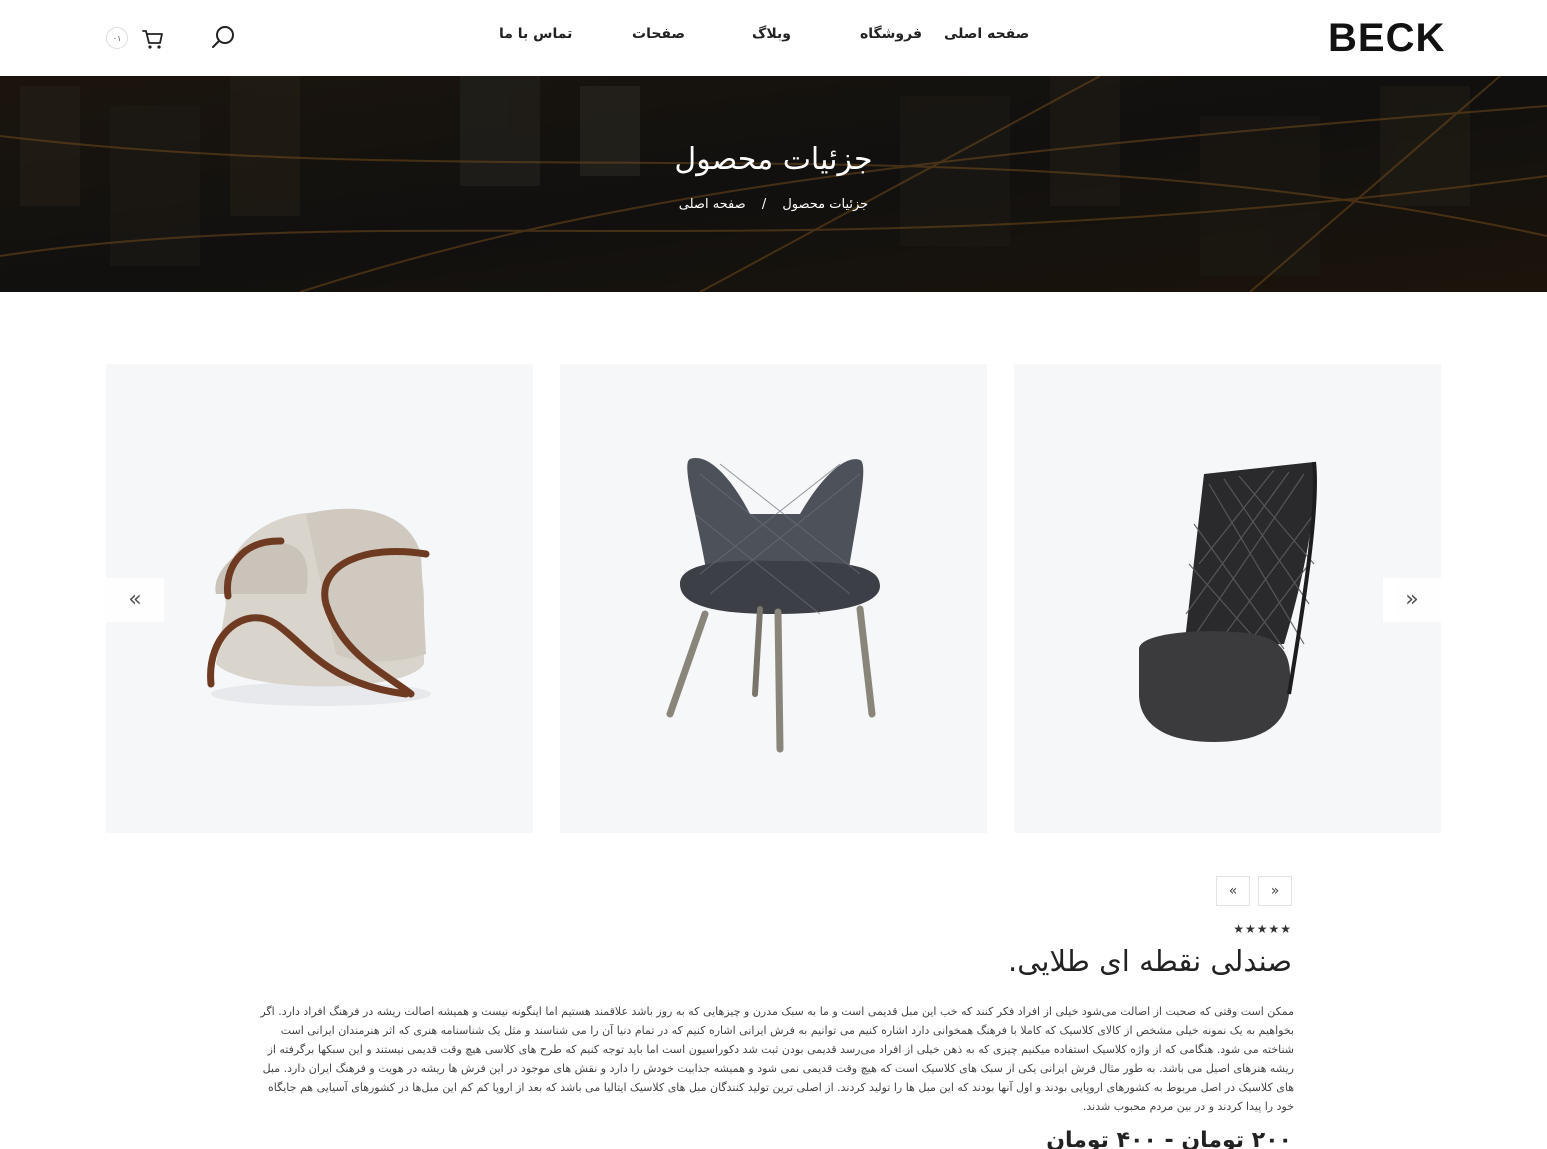 The height and width of the screenshot is (1149, 1547). I want to click on nav-home: صفحه اصلی, so click(986, 34).